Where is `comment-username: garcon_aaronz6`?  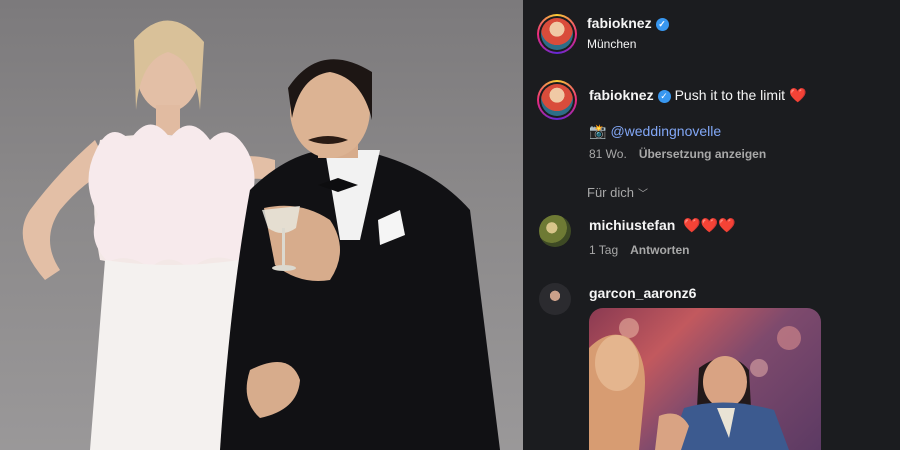 comment-username: garcon_aaronz6 is located at coordinates (642, 293).